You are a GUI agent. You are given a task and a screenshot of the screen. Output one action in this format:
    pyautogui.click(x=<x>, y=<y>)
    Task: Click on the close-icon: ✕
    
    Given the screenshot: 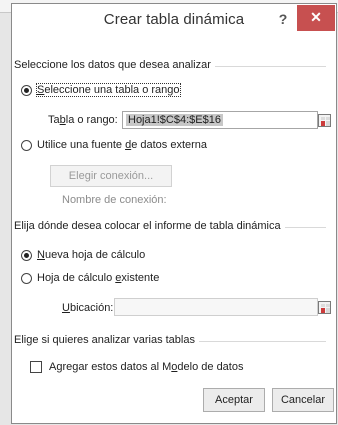 What is the action you would take?
    pyautogui.click(x=316, y=17)
    